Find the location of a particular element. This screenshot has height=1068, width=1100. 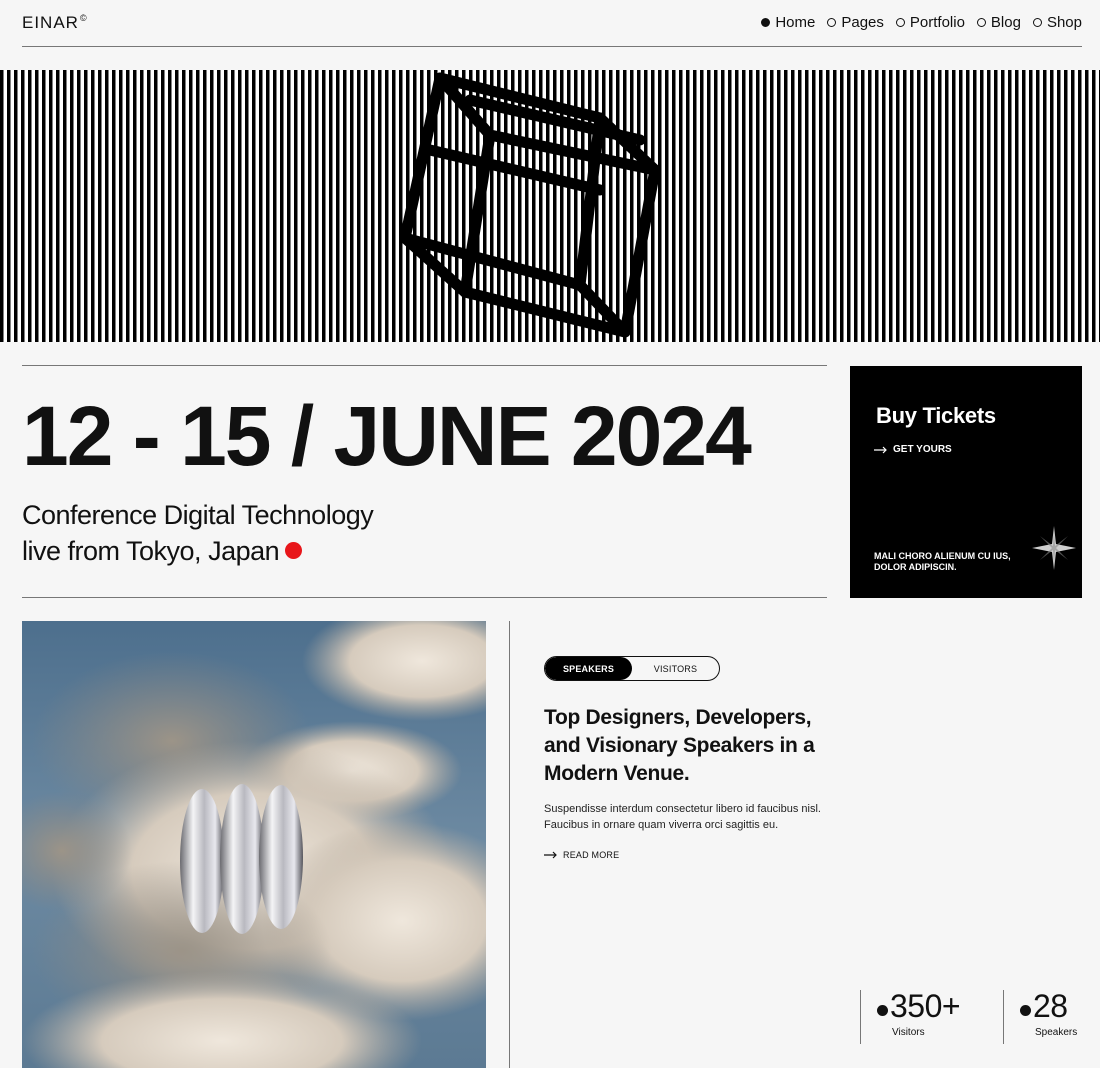

nav-label: Shop is located at coordinates (1064, 22).